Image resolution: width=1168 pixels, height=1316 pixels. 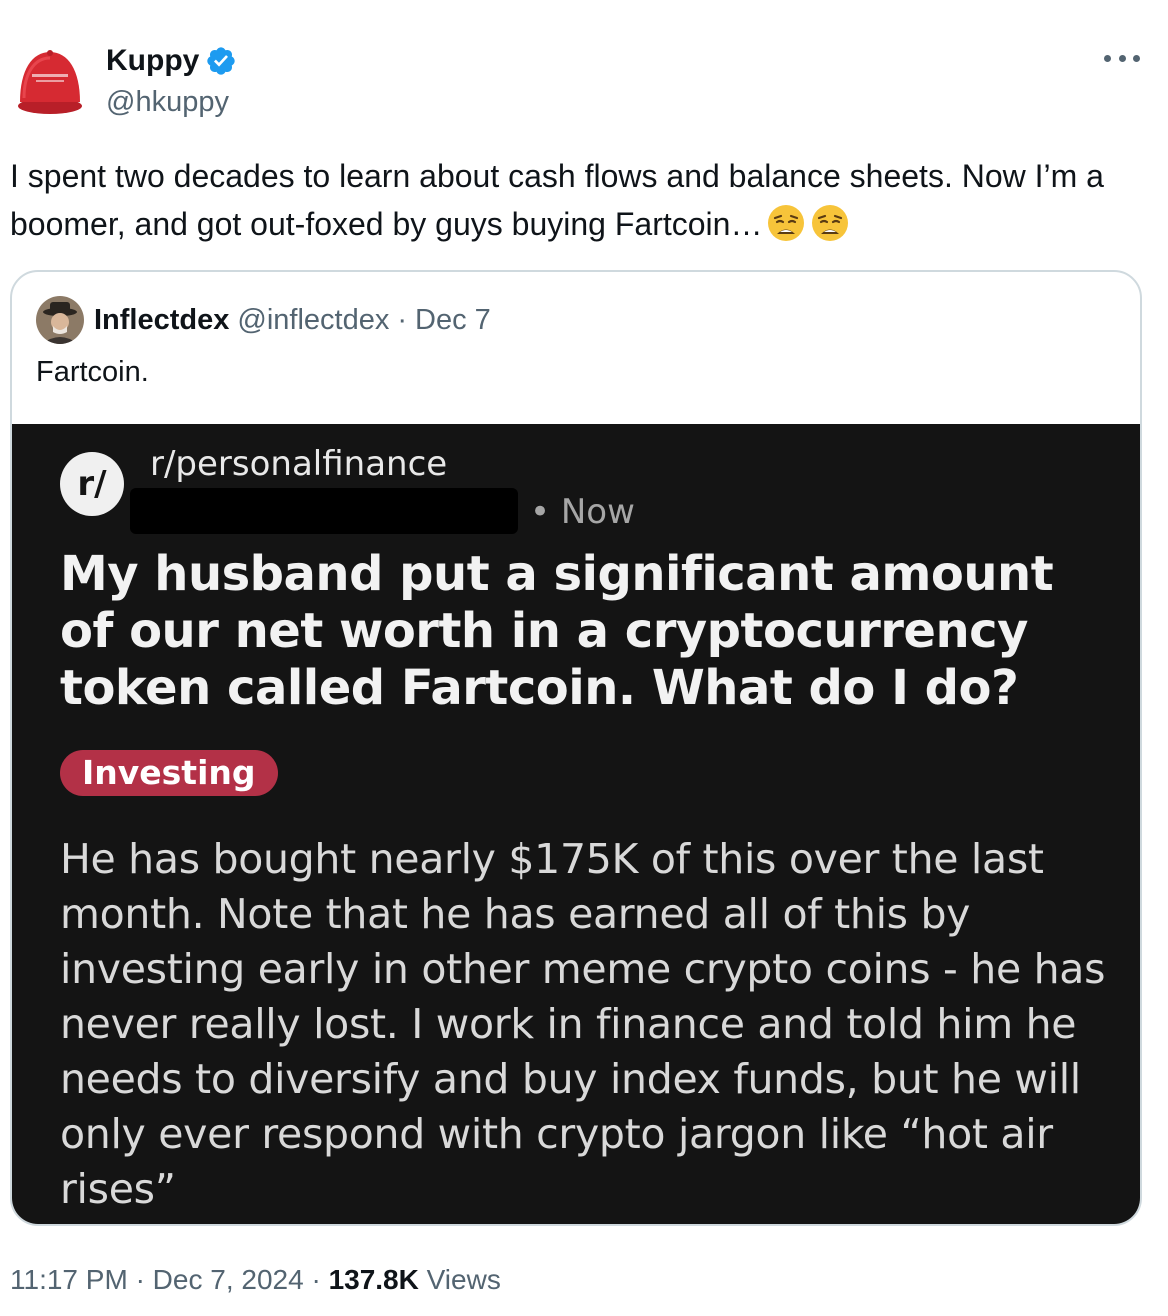 I want to click on quoted-author-avatar, so click(x=60, y=320).